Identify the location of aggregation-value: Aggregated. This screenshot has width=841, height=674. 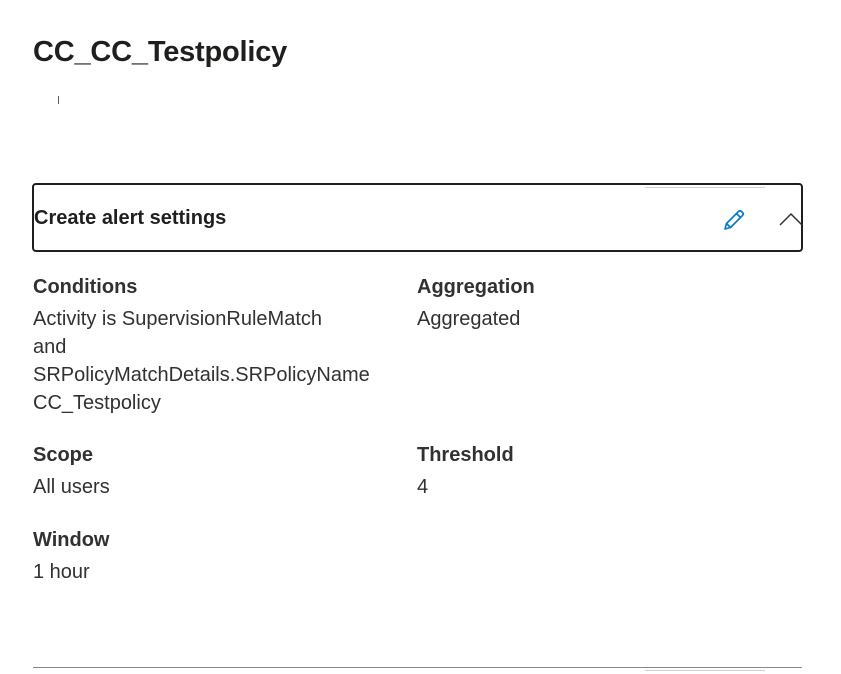
(469, 319).